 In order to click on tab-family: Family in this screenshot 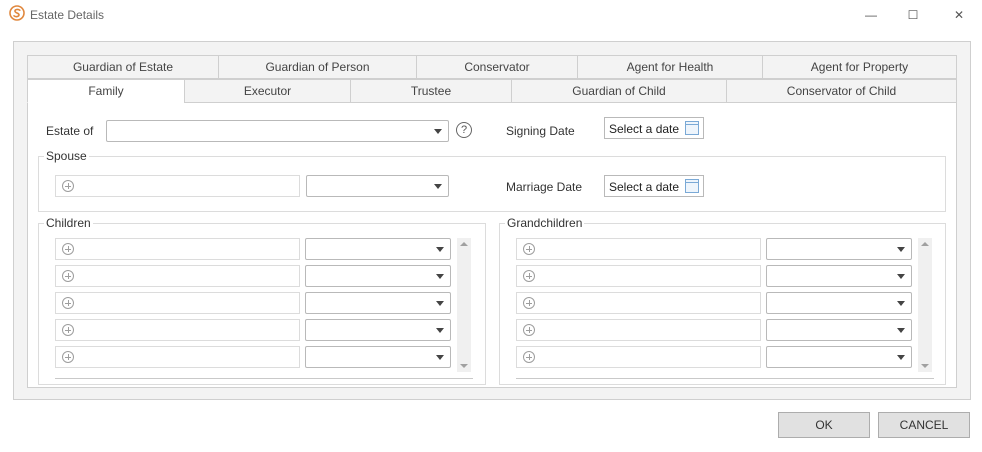, I will do `click(106, 91)`.